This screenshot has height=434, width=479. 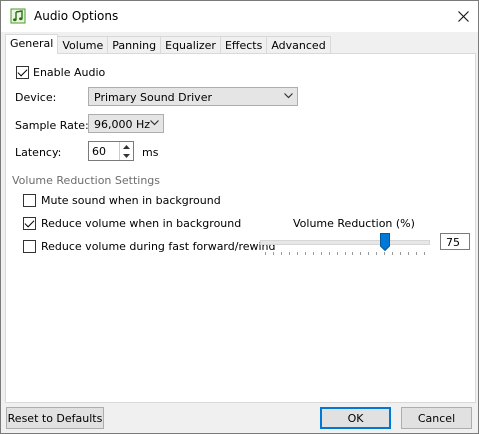 What do you see at coordinates (298, 45) in the screenshot?
I see `tab-advanced: Advanced` at bounding box center [298, 45].